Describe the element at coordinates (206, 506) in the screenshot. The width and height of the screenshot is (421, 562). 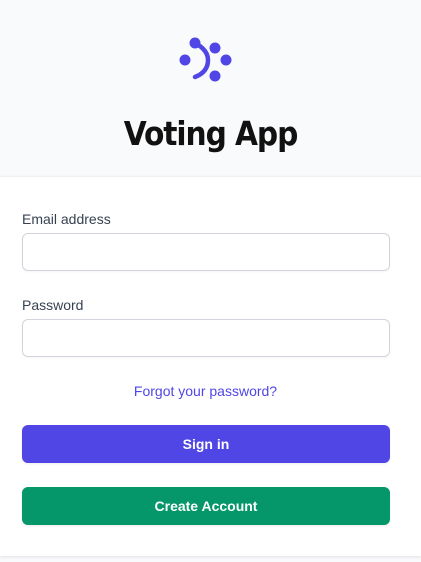
I see `create-account-button: Create Account` at that location.